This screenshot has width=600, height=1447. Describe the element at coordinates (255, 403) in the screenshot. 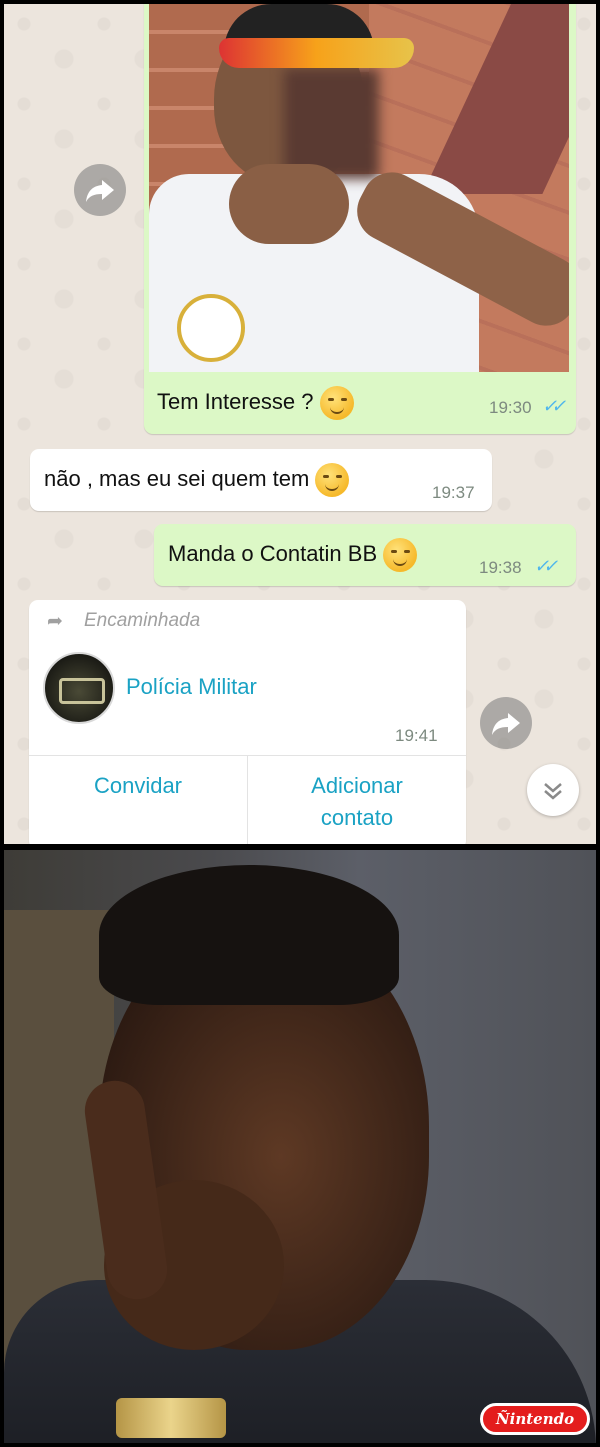

I see `message-text-1: Tem Interesse ?` at that location.